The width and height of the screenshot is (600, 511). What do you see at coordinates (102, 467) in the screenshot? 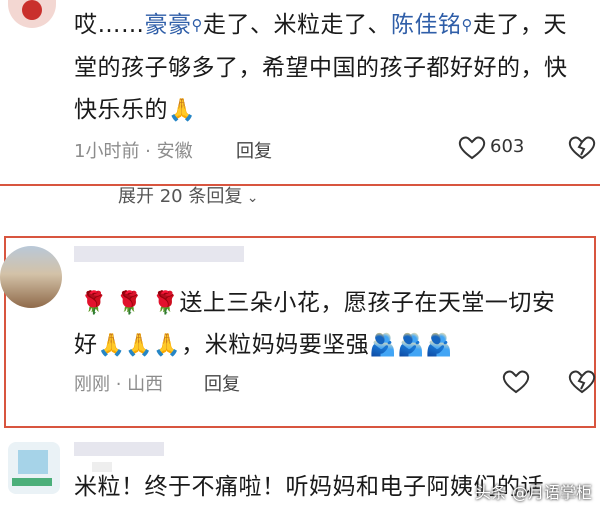
I see `badge-redacted` at bounding box center [102, 467].